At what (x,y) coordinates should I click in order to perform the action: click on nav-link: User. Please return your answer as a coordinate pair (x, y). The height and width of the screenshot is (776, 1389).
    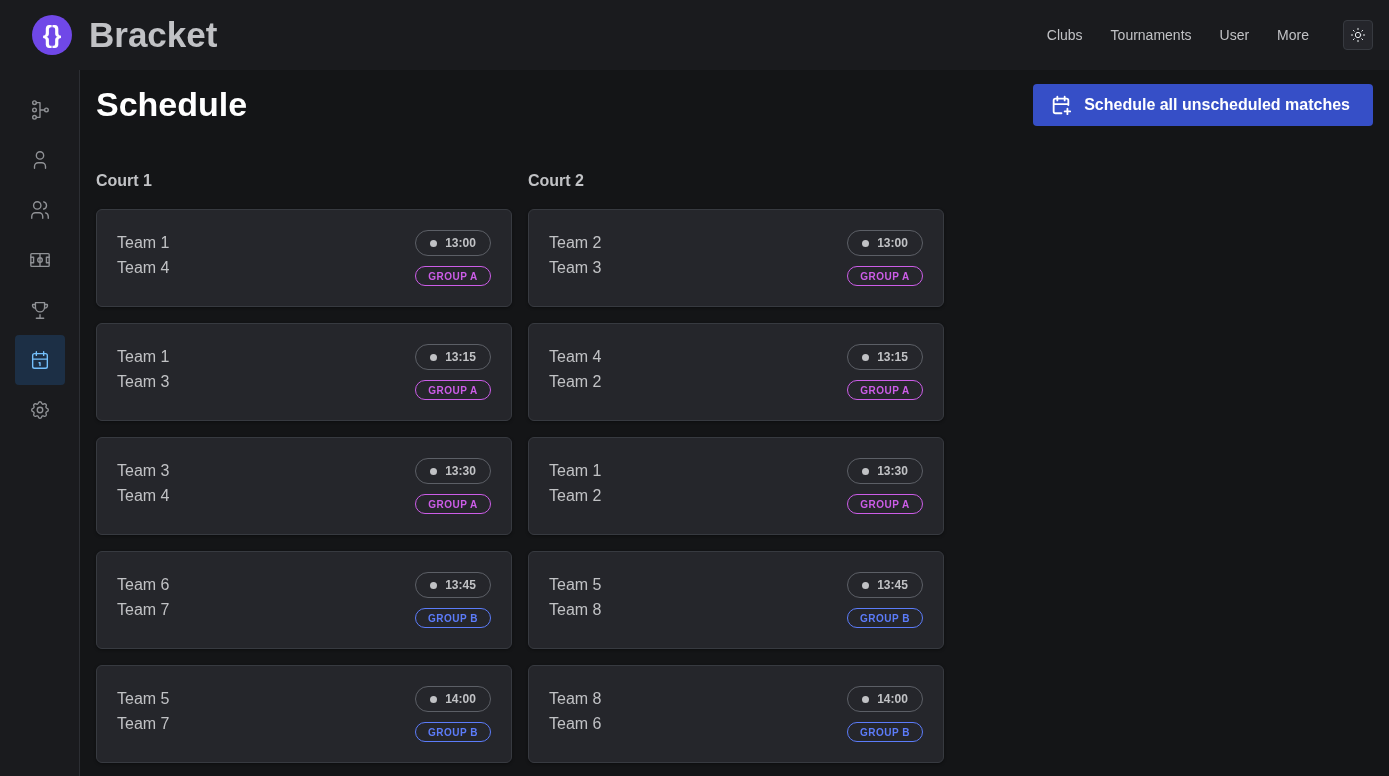
    Looking at the image, I should click on (1234, 35).